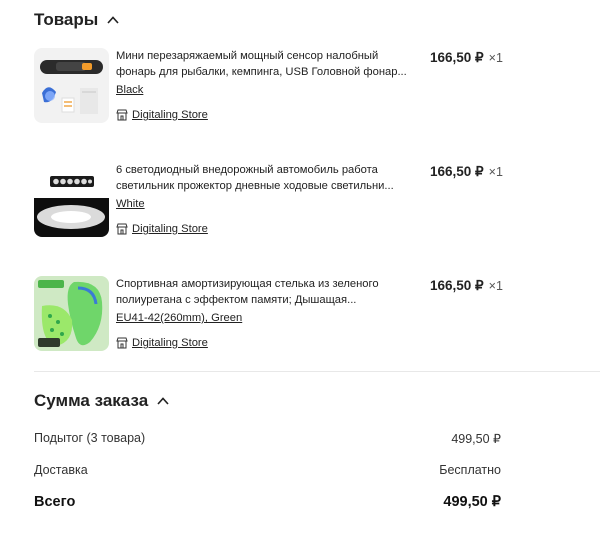 The width and height of the screenshot is (600, 538). Describe the element at coordinates (472, 502) in the screenshot. I see `total-value: 499,50 ₽` at that location.